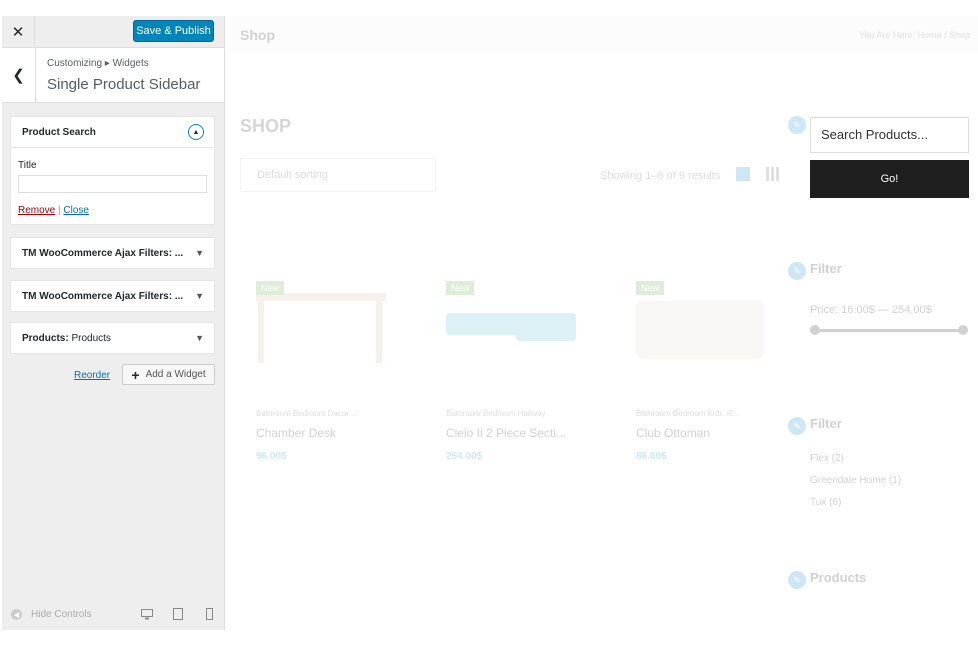  Describe the element at coordinates (743, 174) in the screenshot. I see `grid-view-icon` at that location.